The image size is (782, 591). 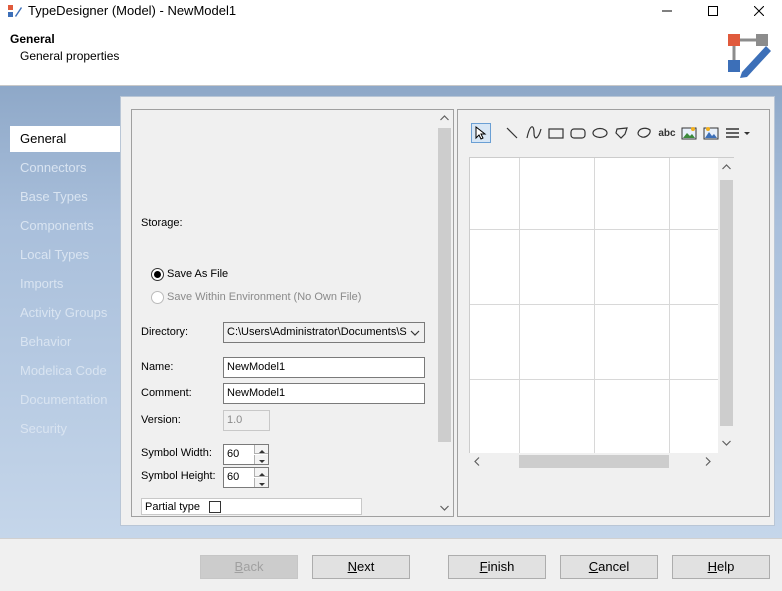 I want to click on help-button: Help, so click(x=721, y=567).